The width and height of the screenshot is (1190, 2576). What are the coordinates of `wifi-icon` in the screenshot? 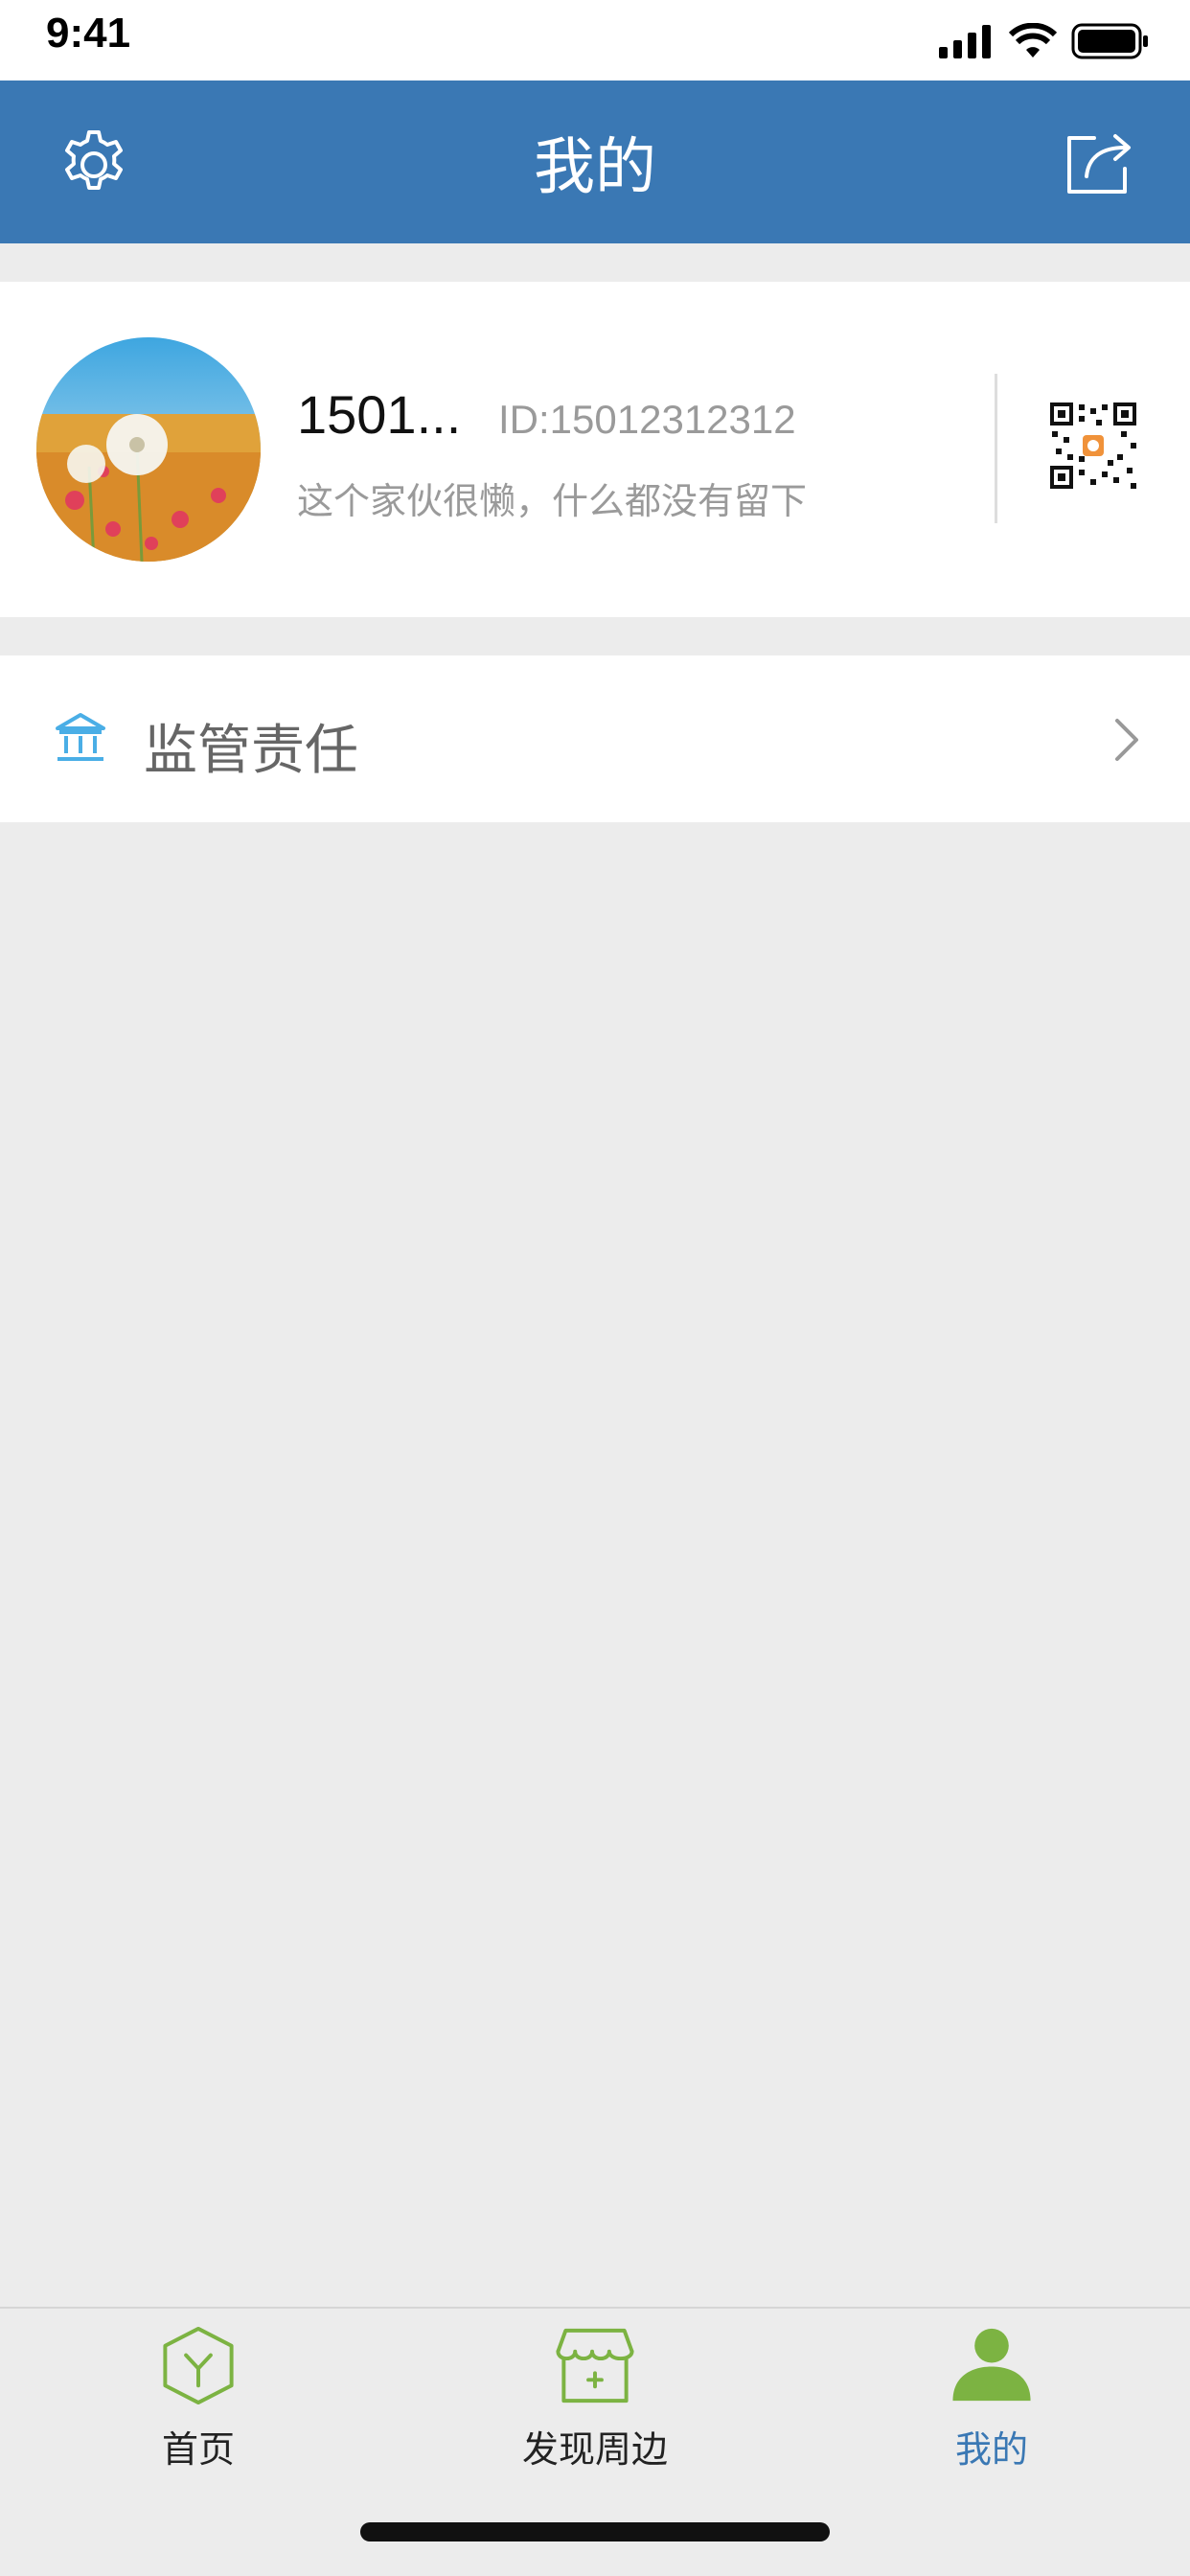 It's located at (1033, 40).